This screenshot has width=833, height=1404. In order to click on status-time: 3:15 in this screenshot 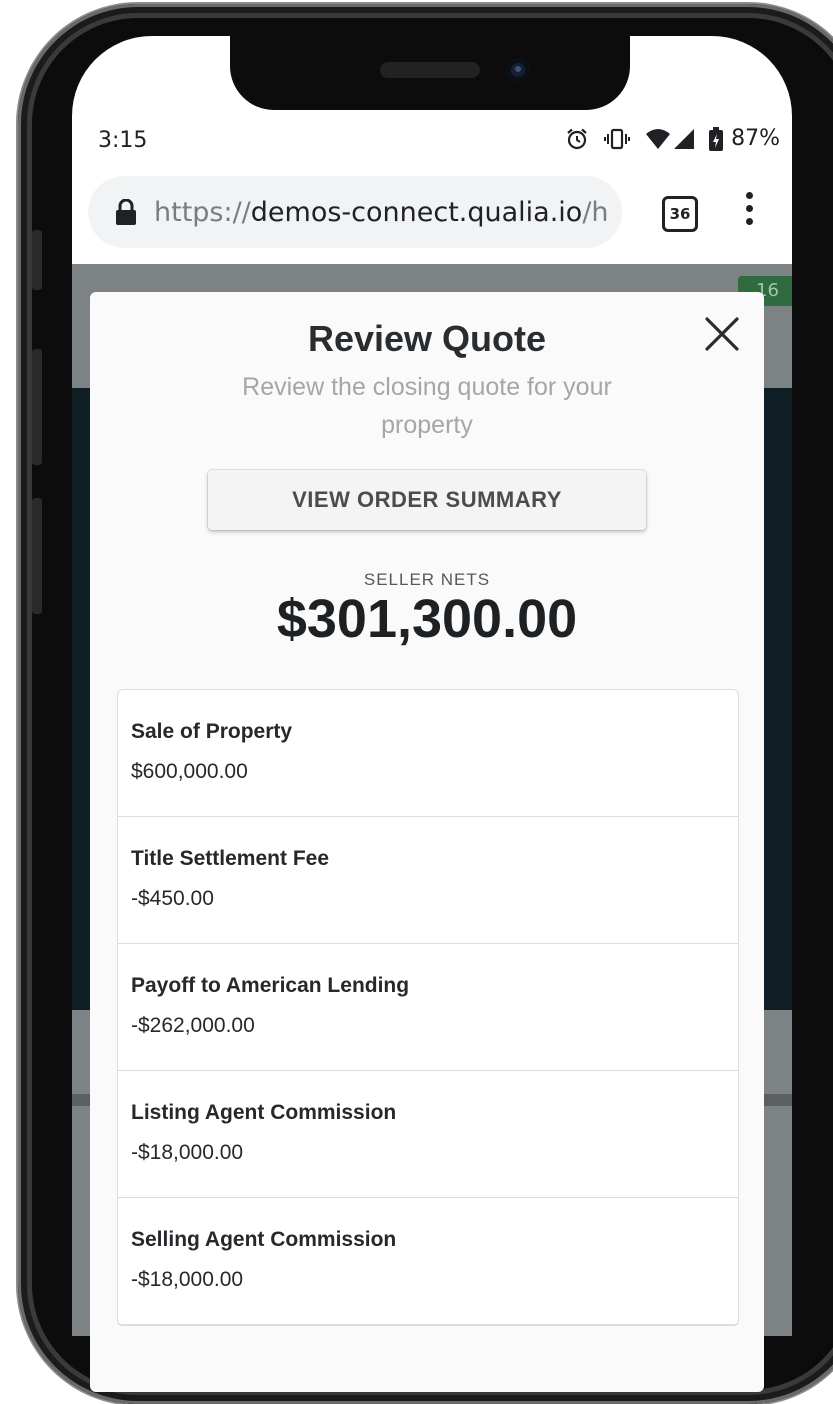, I will do `click(123, 140)`.